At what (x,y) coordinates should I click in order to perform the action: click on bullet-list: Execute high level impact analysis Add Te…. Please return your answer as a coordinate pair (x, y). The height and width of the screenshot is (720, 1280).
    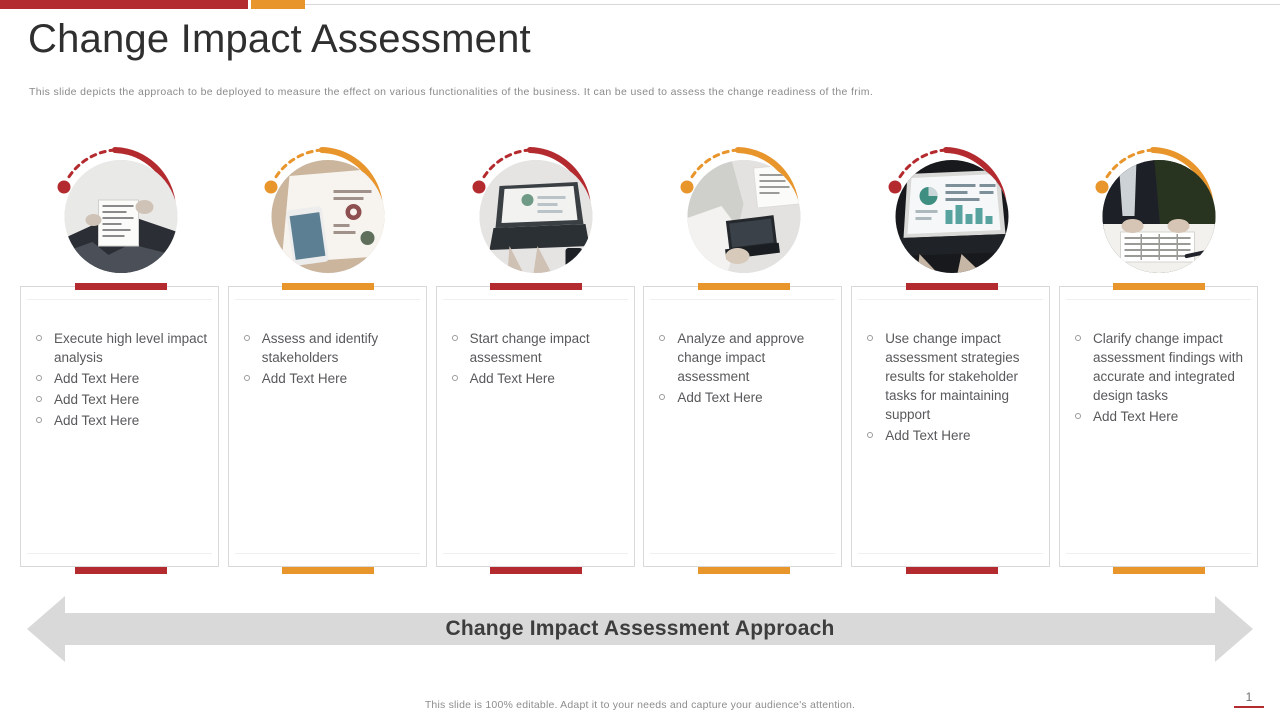
    Looking at the image, I should click on (121, 380).